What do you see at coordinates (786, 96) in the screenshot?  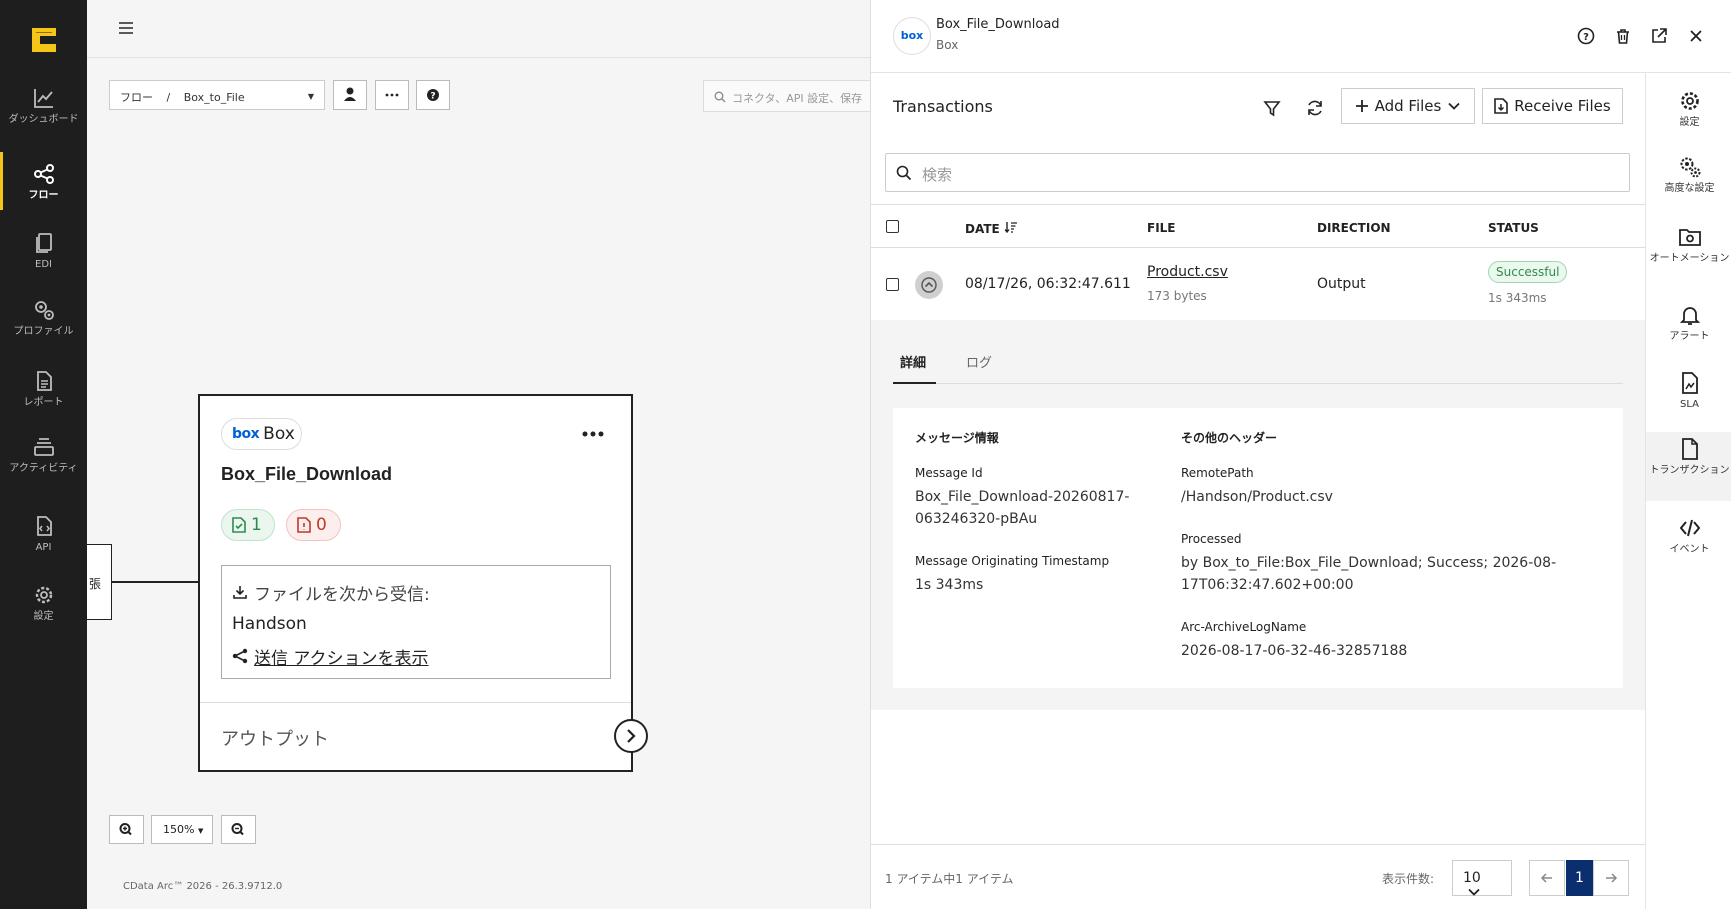 I see `component-search-input: コネクタ、API 設定、保存` at bounding box center [786, 96].